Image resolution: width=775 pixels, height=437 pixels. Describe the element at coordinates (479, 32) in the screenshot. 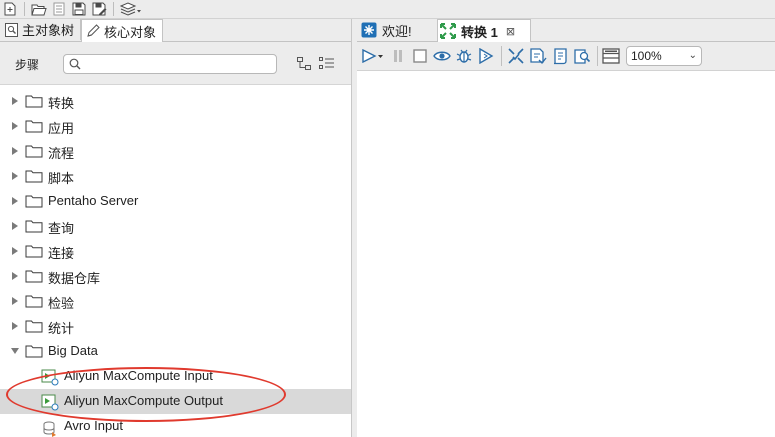

I see `tab-label: 转换 1` at that location.